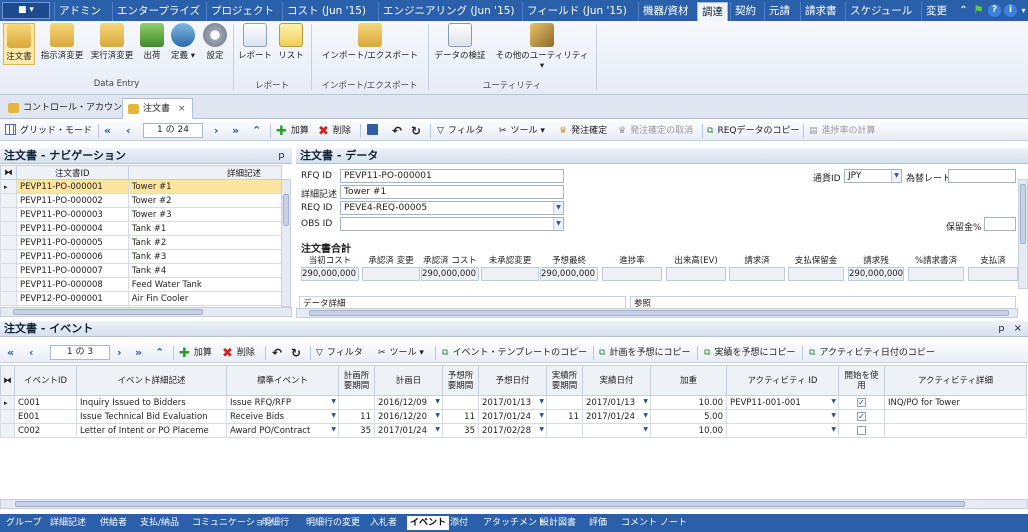 Image resolution: width=1028 pixels, height=532 pixels. What do you see at coordinates (639, 523) in the screenshot?
I see `bottom-tab-13: コメント` at bounding box center [639, 523].